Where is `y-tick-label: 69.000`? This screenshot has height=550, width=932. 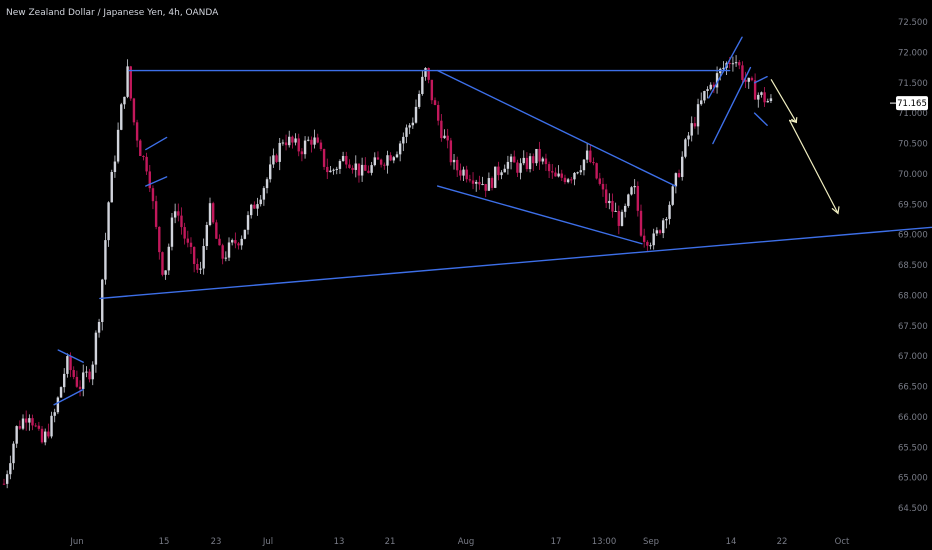
y-tick-label: 69.000 is located at coordinates (913, 236).